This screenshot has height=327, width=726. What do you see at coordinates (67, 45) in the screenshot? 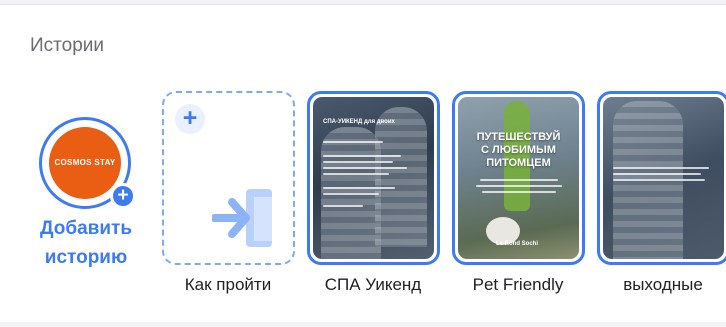
I see `section-title: Истории` at bounding box center [67, 45].